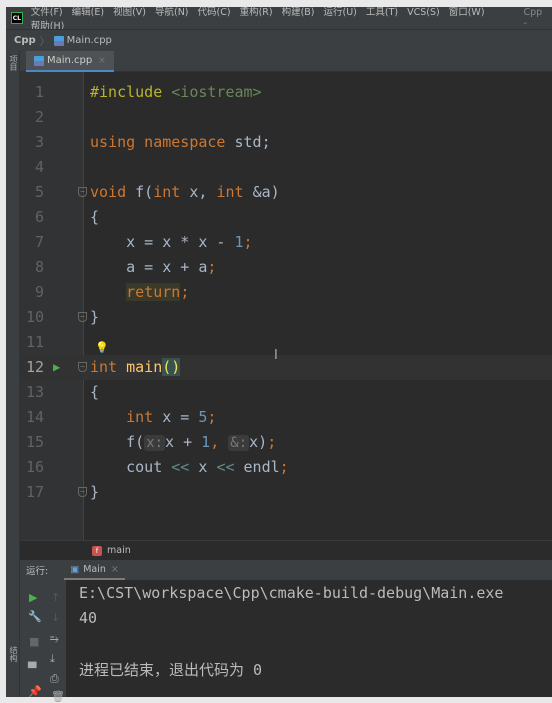 Image resolution: width=552 pixels, height=703 pixels. What do you see at coordinates (39, 60) in the screenshot?
I see `cpp-file-icon` at bounding box center [39, 60].